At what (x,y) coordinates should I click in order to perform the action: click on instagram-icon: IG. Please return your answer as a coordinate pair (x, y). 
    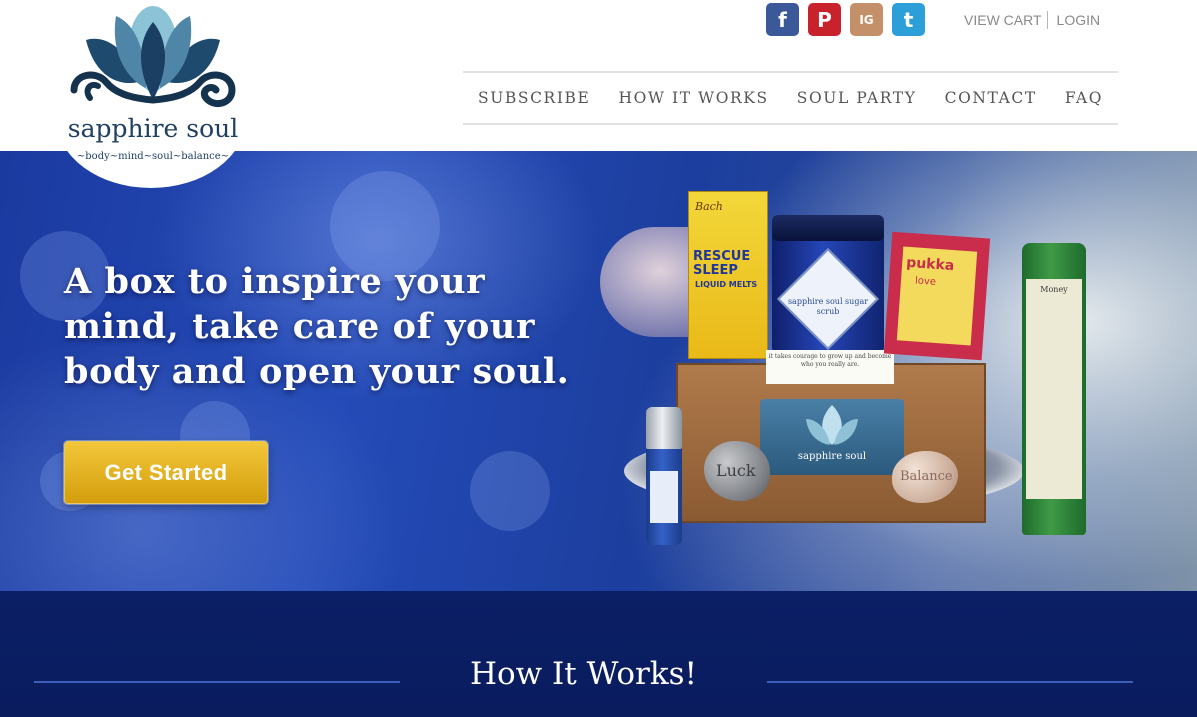
    Looking at the image, I should click on (866, 19).